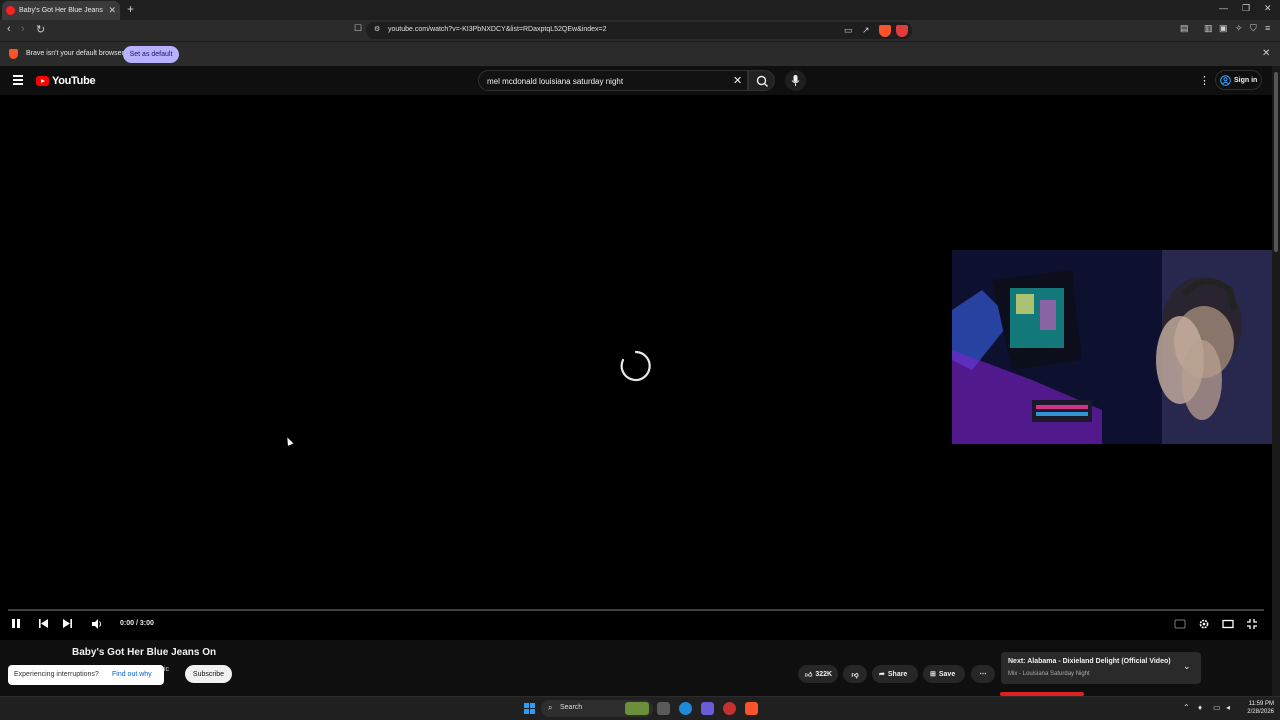 The width and height of the screenshot is (1280, 720). Describe the element at coordinates (1257, 708) in the screenshot. I see `system-clock: 11:59 PM 2/28/2026` at that location.